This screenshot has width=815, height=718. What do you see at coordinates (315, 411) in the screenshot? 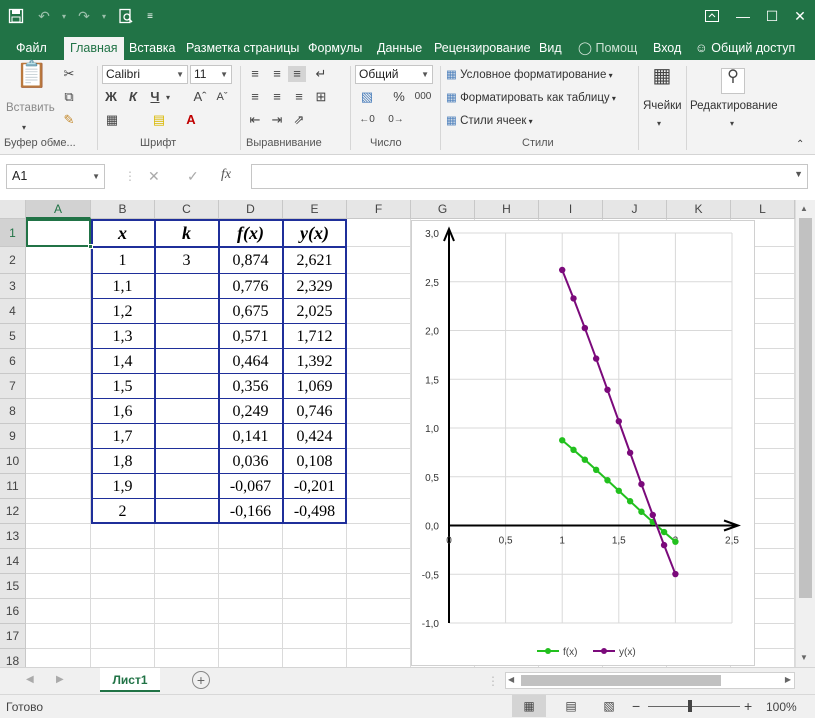
I see `table-cell: 0,746` at bounding box center [315, 411].